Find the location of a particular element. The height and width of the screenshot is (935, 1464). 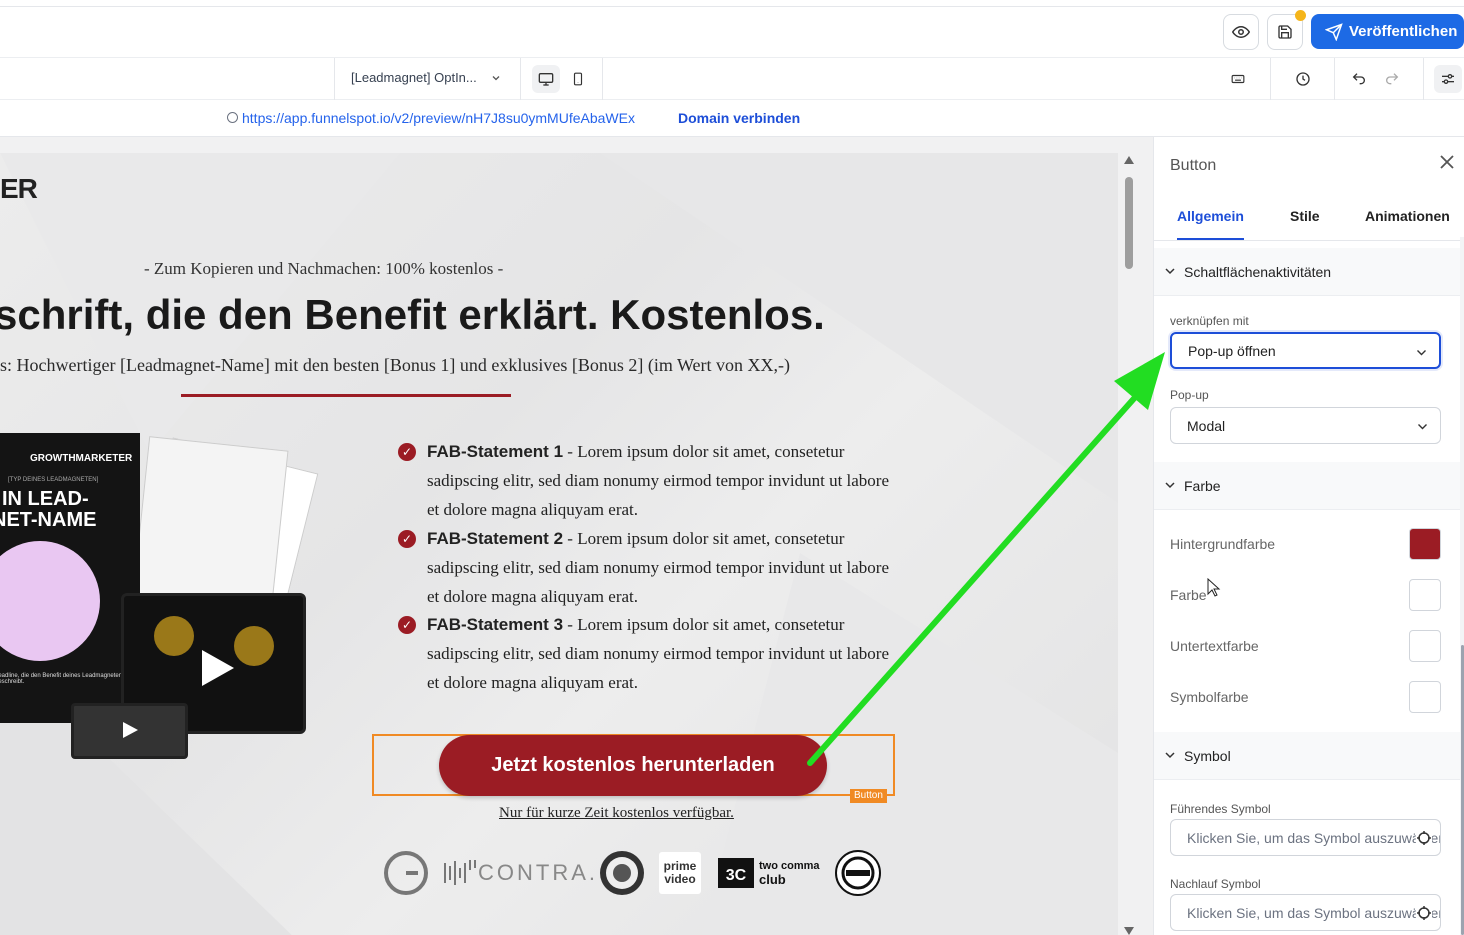

section-title: Symbol is located at coordinates (1207, 755).